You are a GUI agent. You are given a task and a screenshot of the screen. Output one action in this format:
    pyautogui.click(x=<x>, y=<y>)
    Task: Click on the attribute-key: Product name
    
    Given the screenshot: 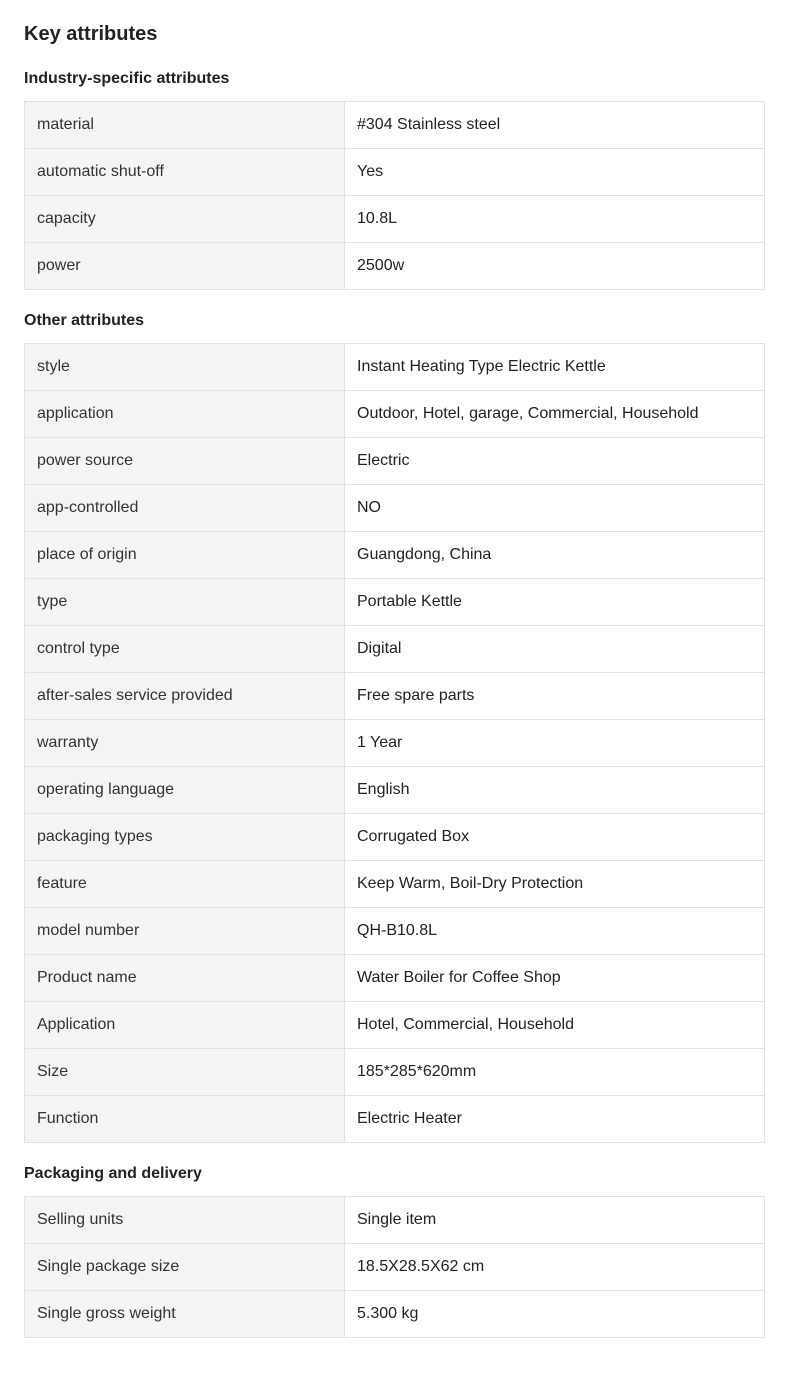 What is the action you would take?
    pyautogui.click(x=184, y=978)
    